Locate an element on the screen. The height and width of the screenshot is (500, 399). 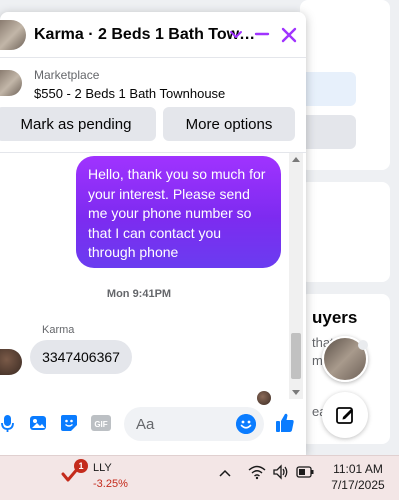
new-message-icon is located at coordinates (344, 415).